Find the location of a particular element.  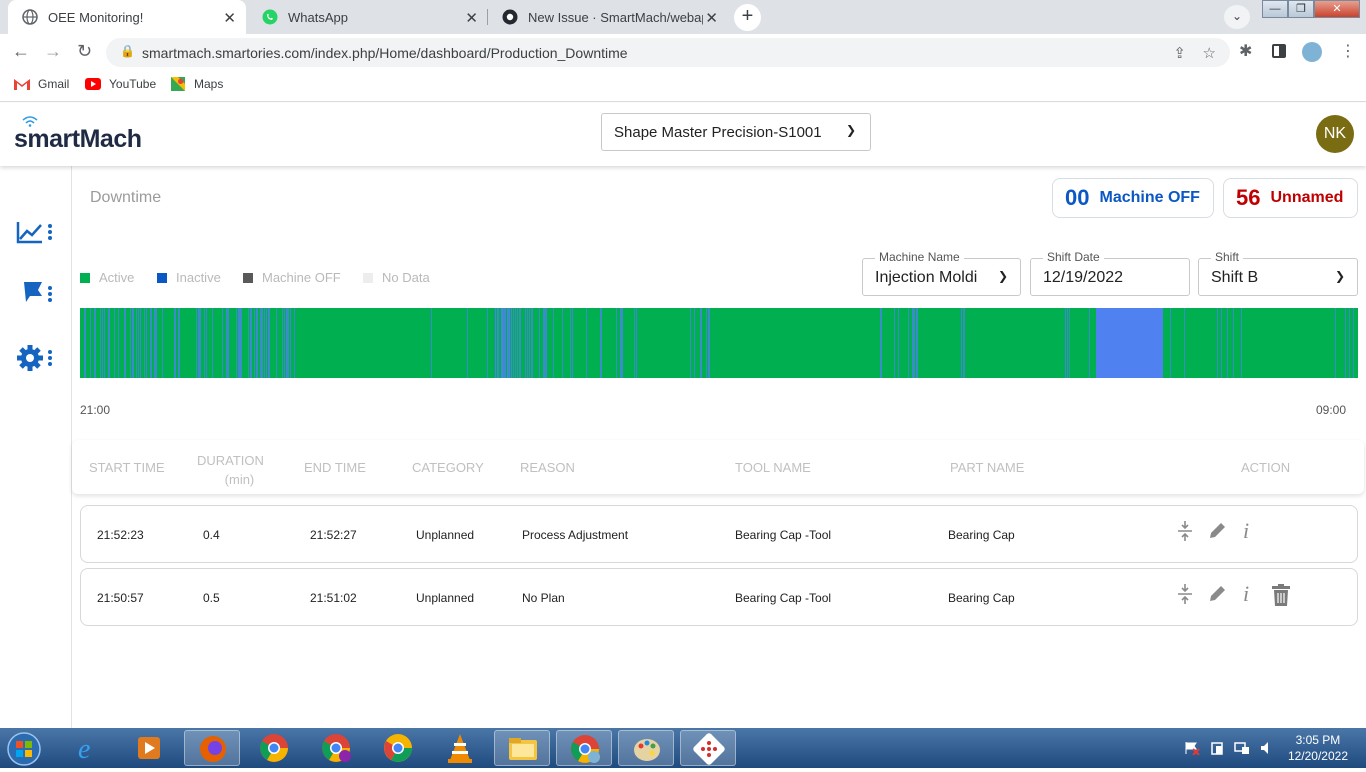

taskbar-ie: e is located at coordinates (88, 748).